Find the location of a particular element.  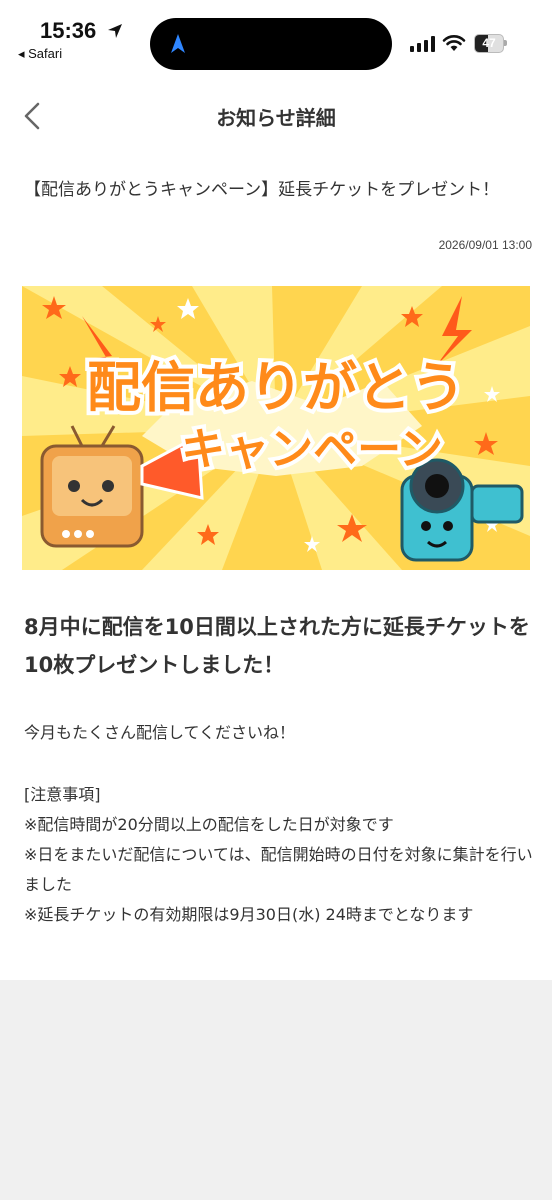

signal-icon is located at coordinates (422, 44).